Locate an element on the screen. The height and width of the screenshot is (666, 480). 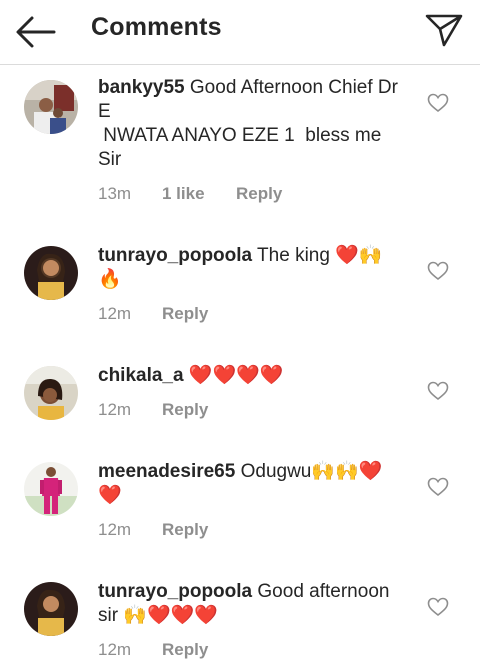
comments-header: Comments is located at coordinates (240, 32).